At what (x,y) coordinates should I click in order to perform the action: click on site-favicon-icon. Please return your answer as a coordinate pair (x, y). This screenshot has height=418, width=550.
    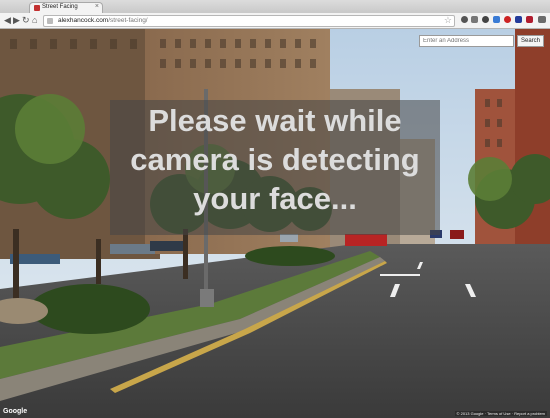
    Looking at the image, I should click on (37, 8).